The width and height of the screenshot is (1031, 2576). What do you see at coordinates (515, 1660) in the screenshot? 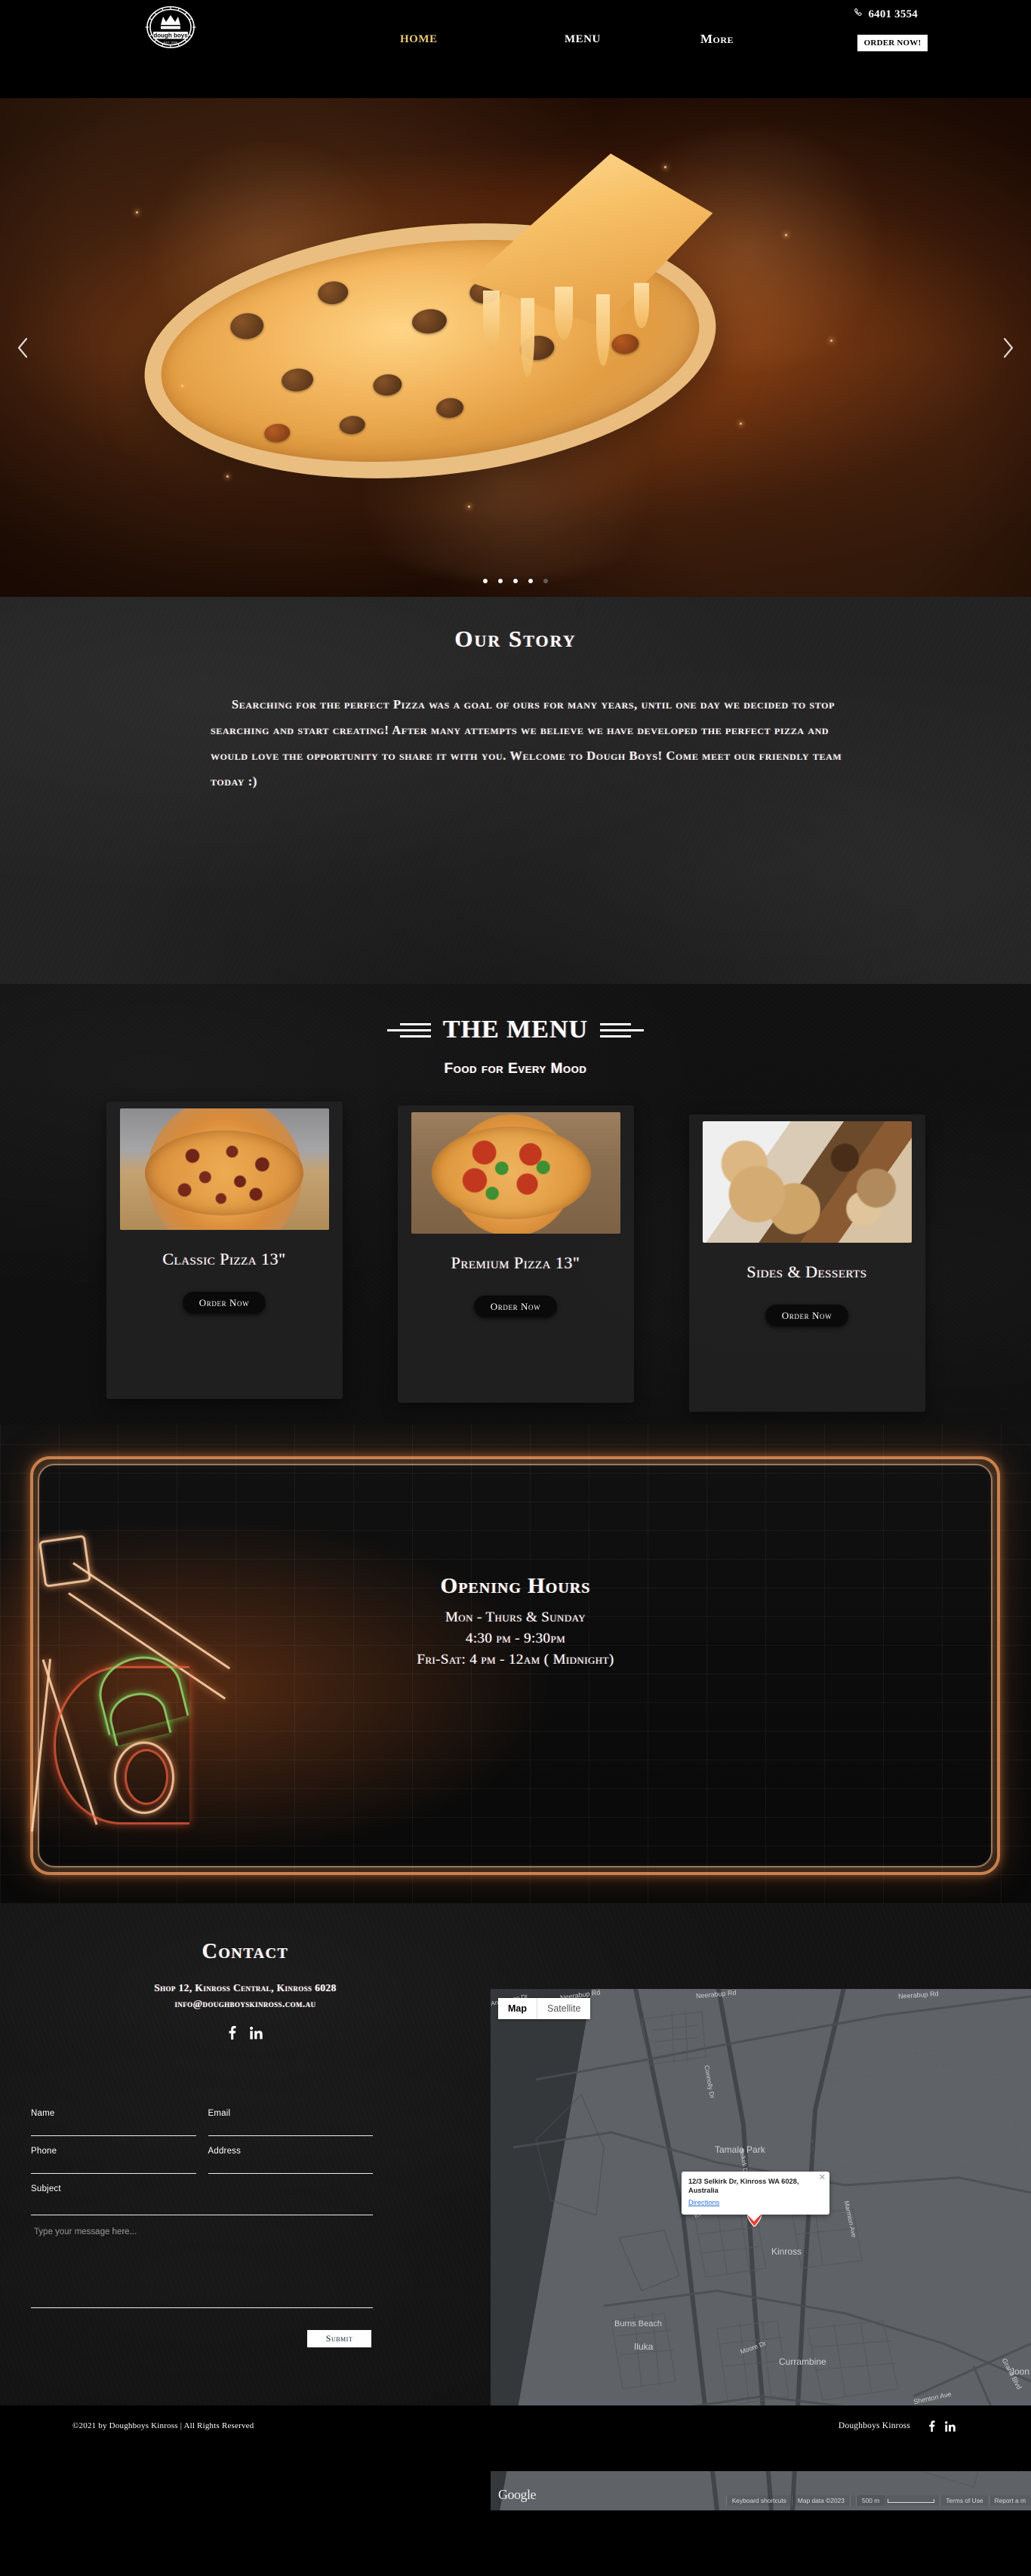
I see `opening-hours-line-3: Fri-Sat: 4 pm - 12am ( Midnight)` at bounding box center [515, 1660].